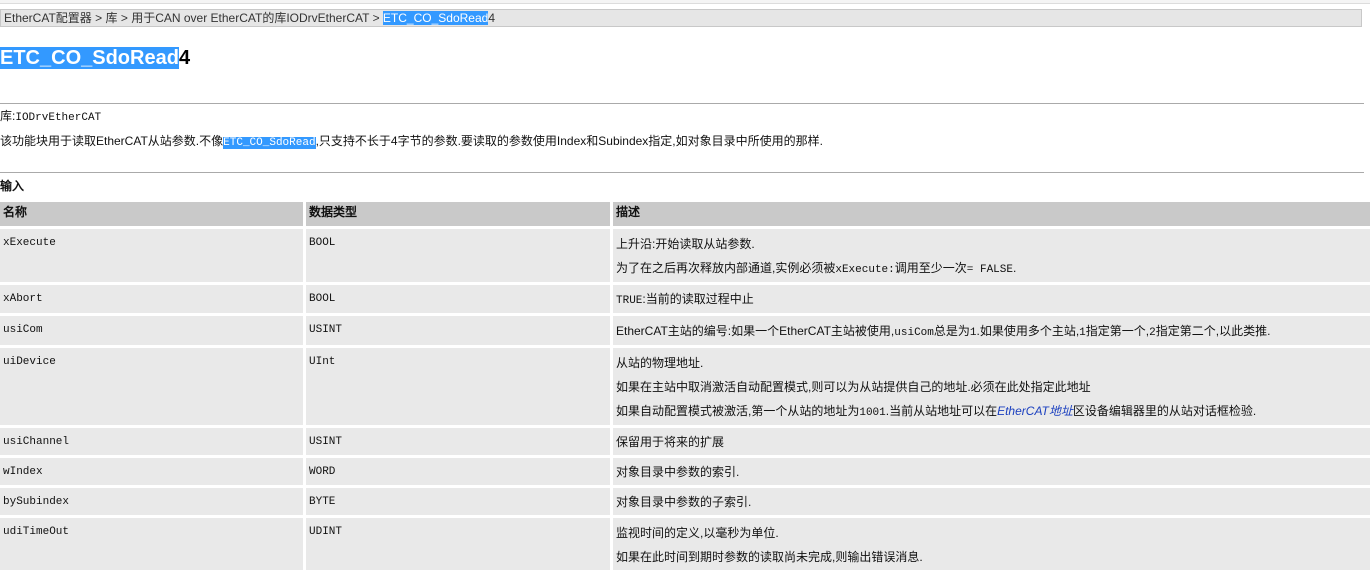 This screenshot has width=1370, height=573. Describe the element at coordinates (629, 301) in the screenshot. I see `code-text: TRUE` at that location.